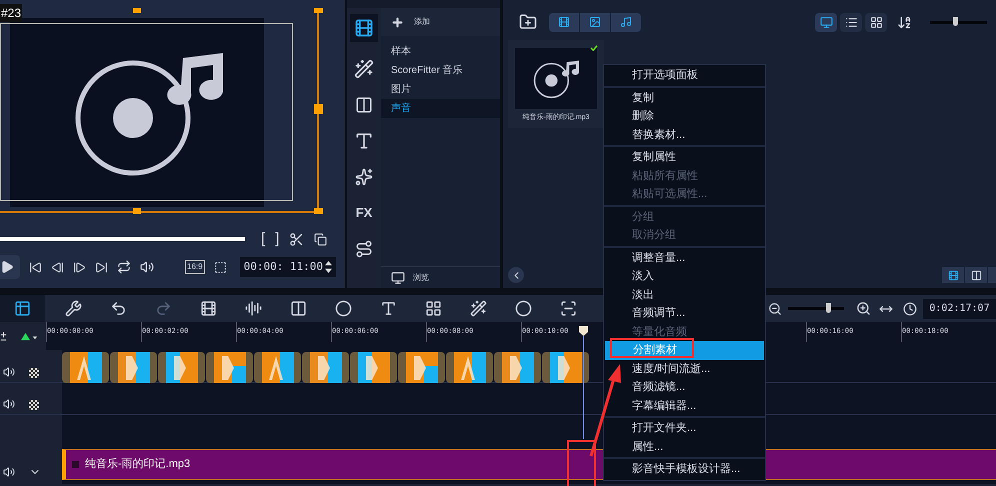 This screenshot has width=996, height=486. Describe the element at coordinates (955, 21) in the screenshot. I see `slider-thumb` at that location.